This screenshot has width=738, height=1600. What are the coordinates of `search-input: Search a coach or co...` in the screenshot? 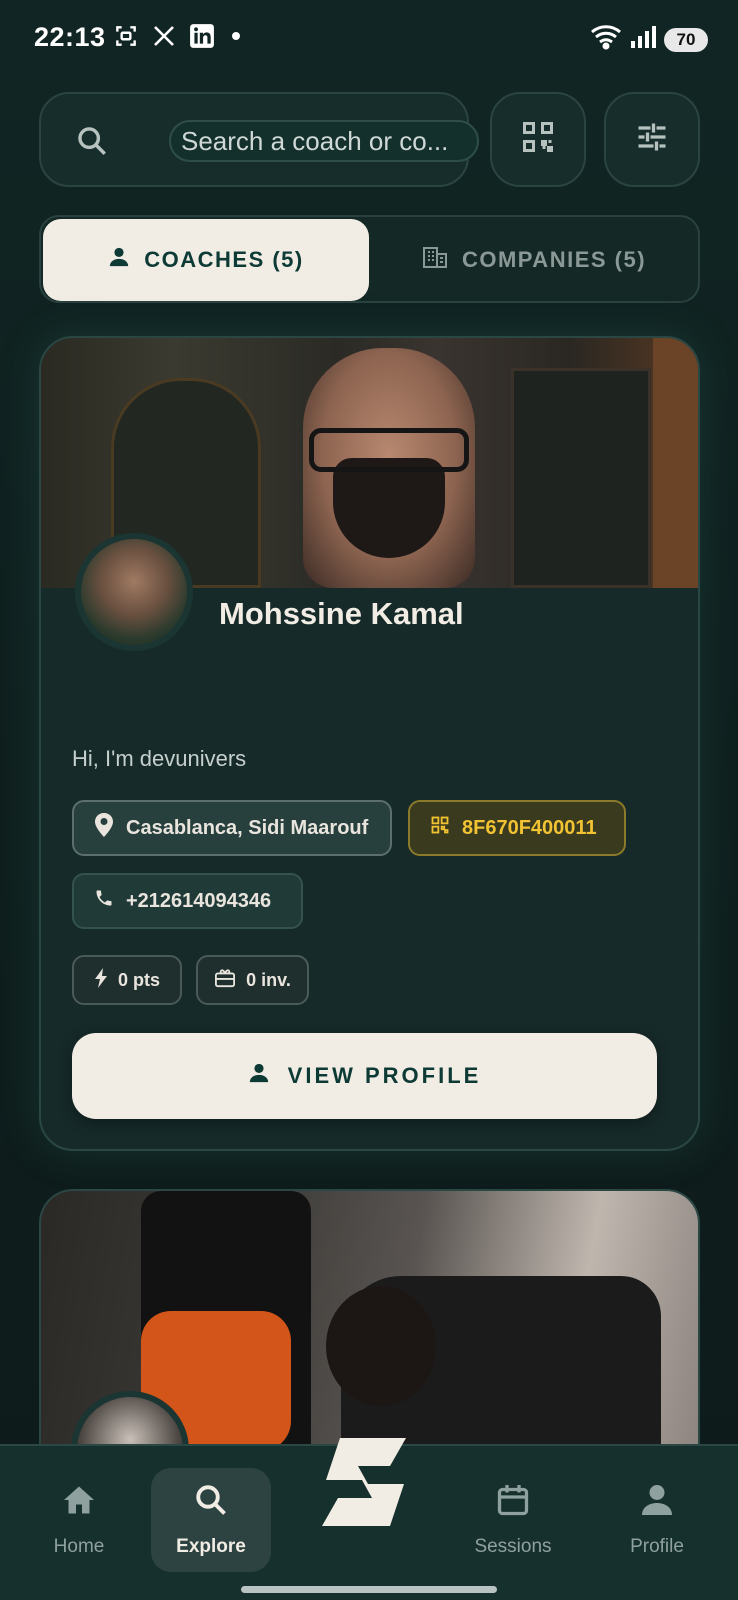 It's located at (324, 141).